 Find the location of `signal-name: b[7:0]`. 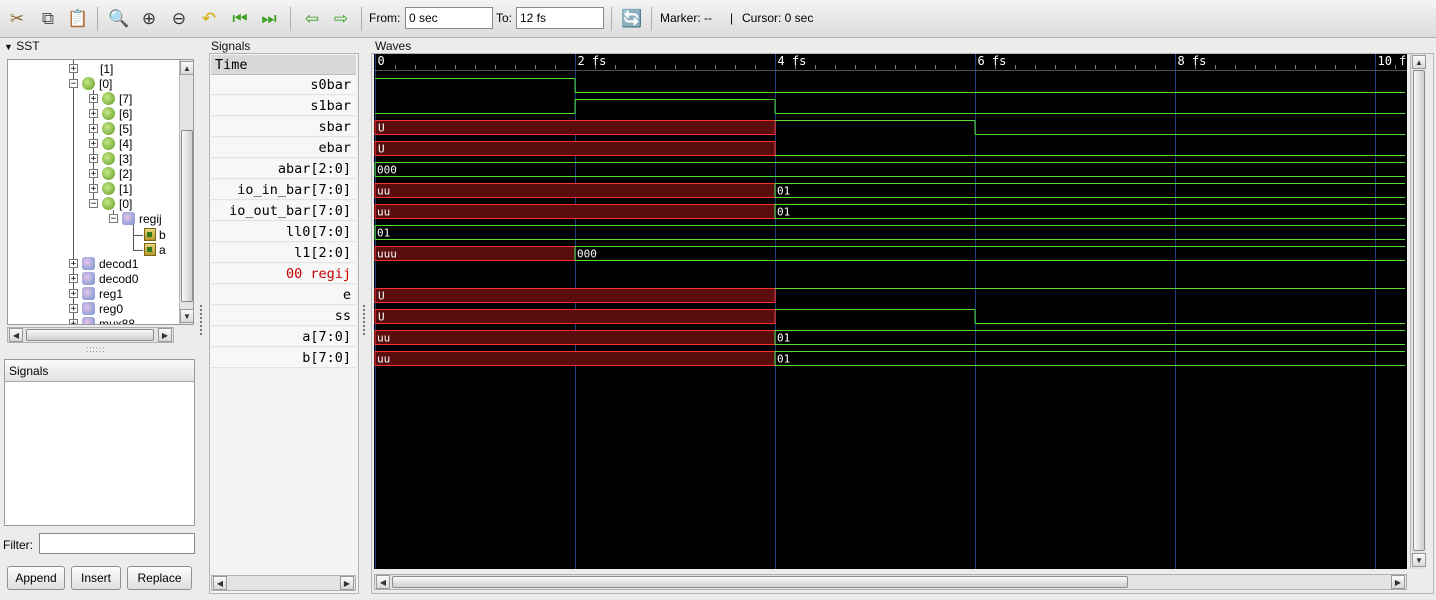

signal-name: b[7:0] is located at coordinates (283, 358).